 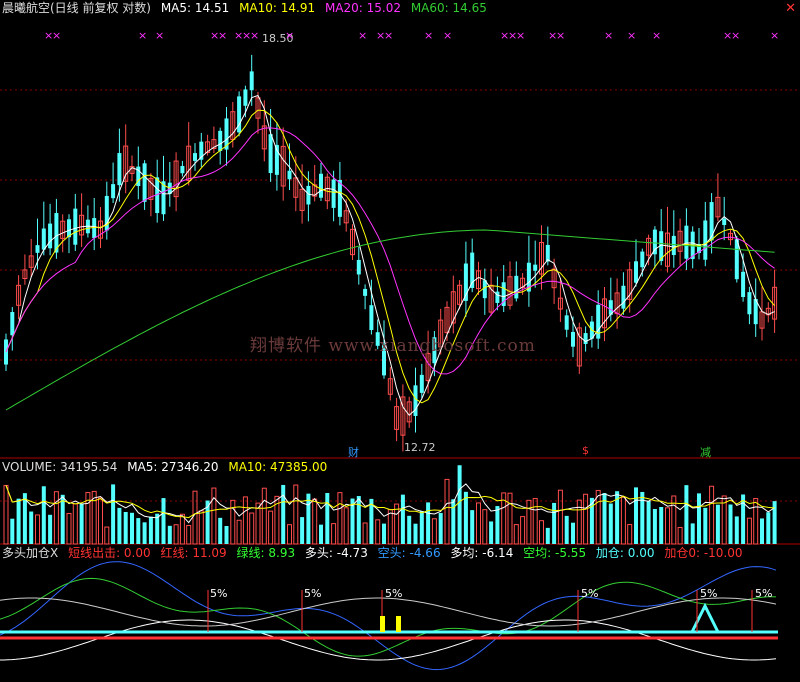 What do you see at coordinates (625, 553) in the screenshot?
I see `indicator-add: 加仓: 0.00` at bounding box center [625, 553].